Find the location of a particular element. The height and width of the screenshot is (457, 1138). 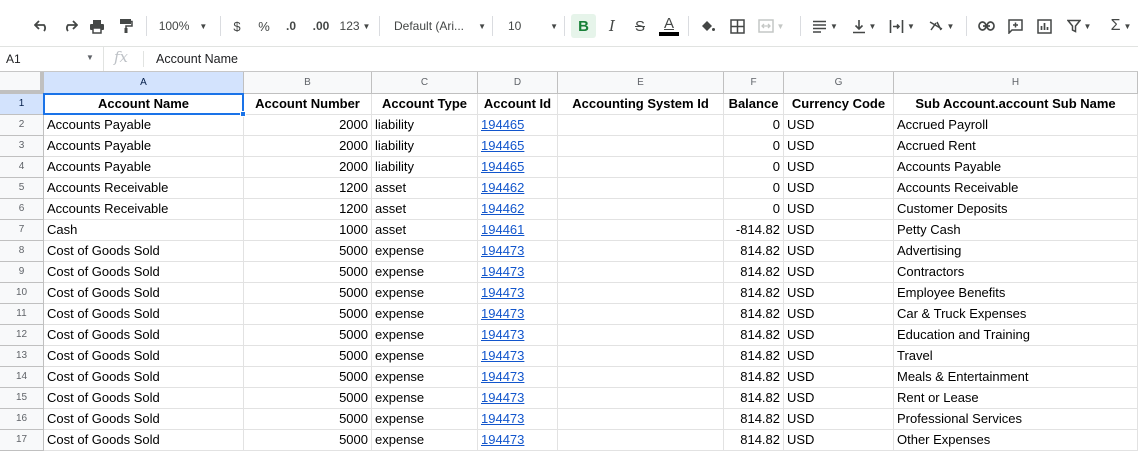

cell-account-id: 194465 is located at coordinates (518, 125).